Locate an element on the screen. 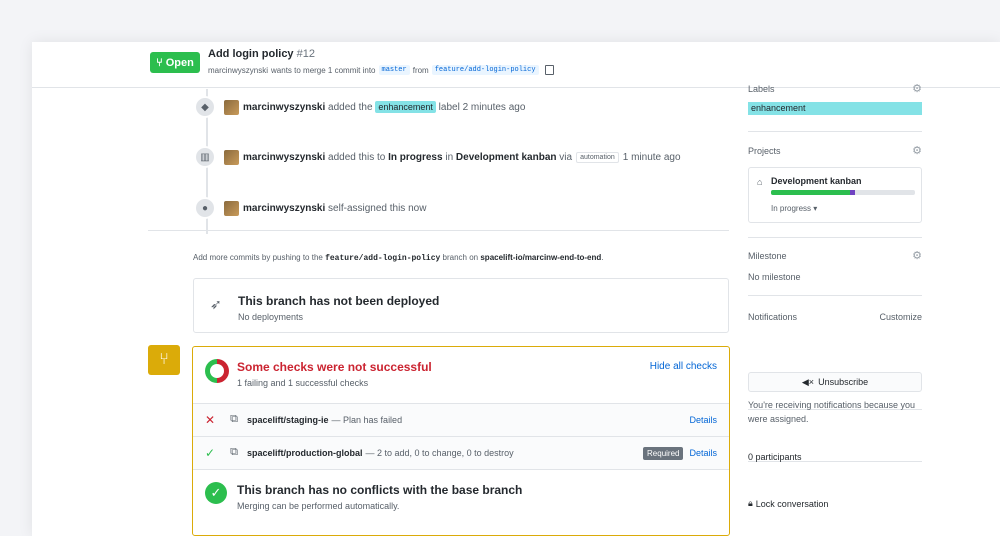 The height and width of the screenshot is (536, 1000). rocket-icon: ➶ is located at coordinates (216, 304).